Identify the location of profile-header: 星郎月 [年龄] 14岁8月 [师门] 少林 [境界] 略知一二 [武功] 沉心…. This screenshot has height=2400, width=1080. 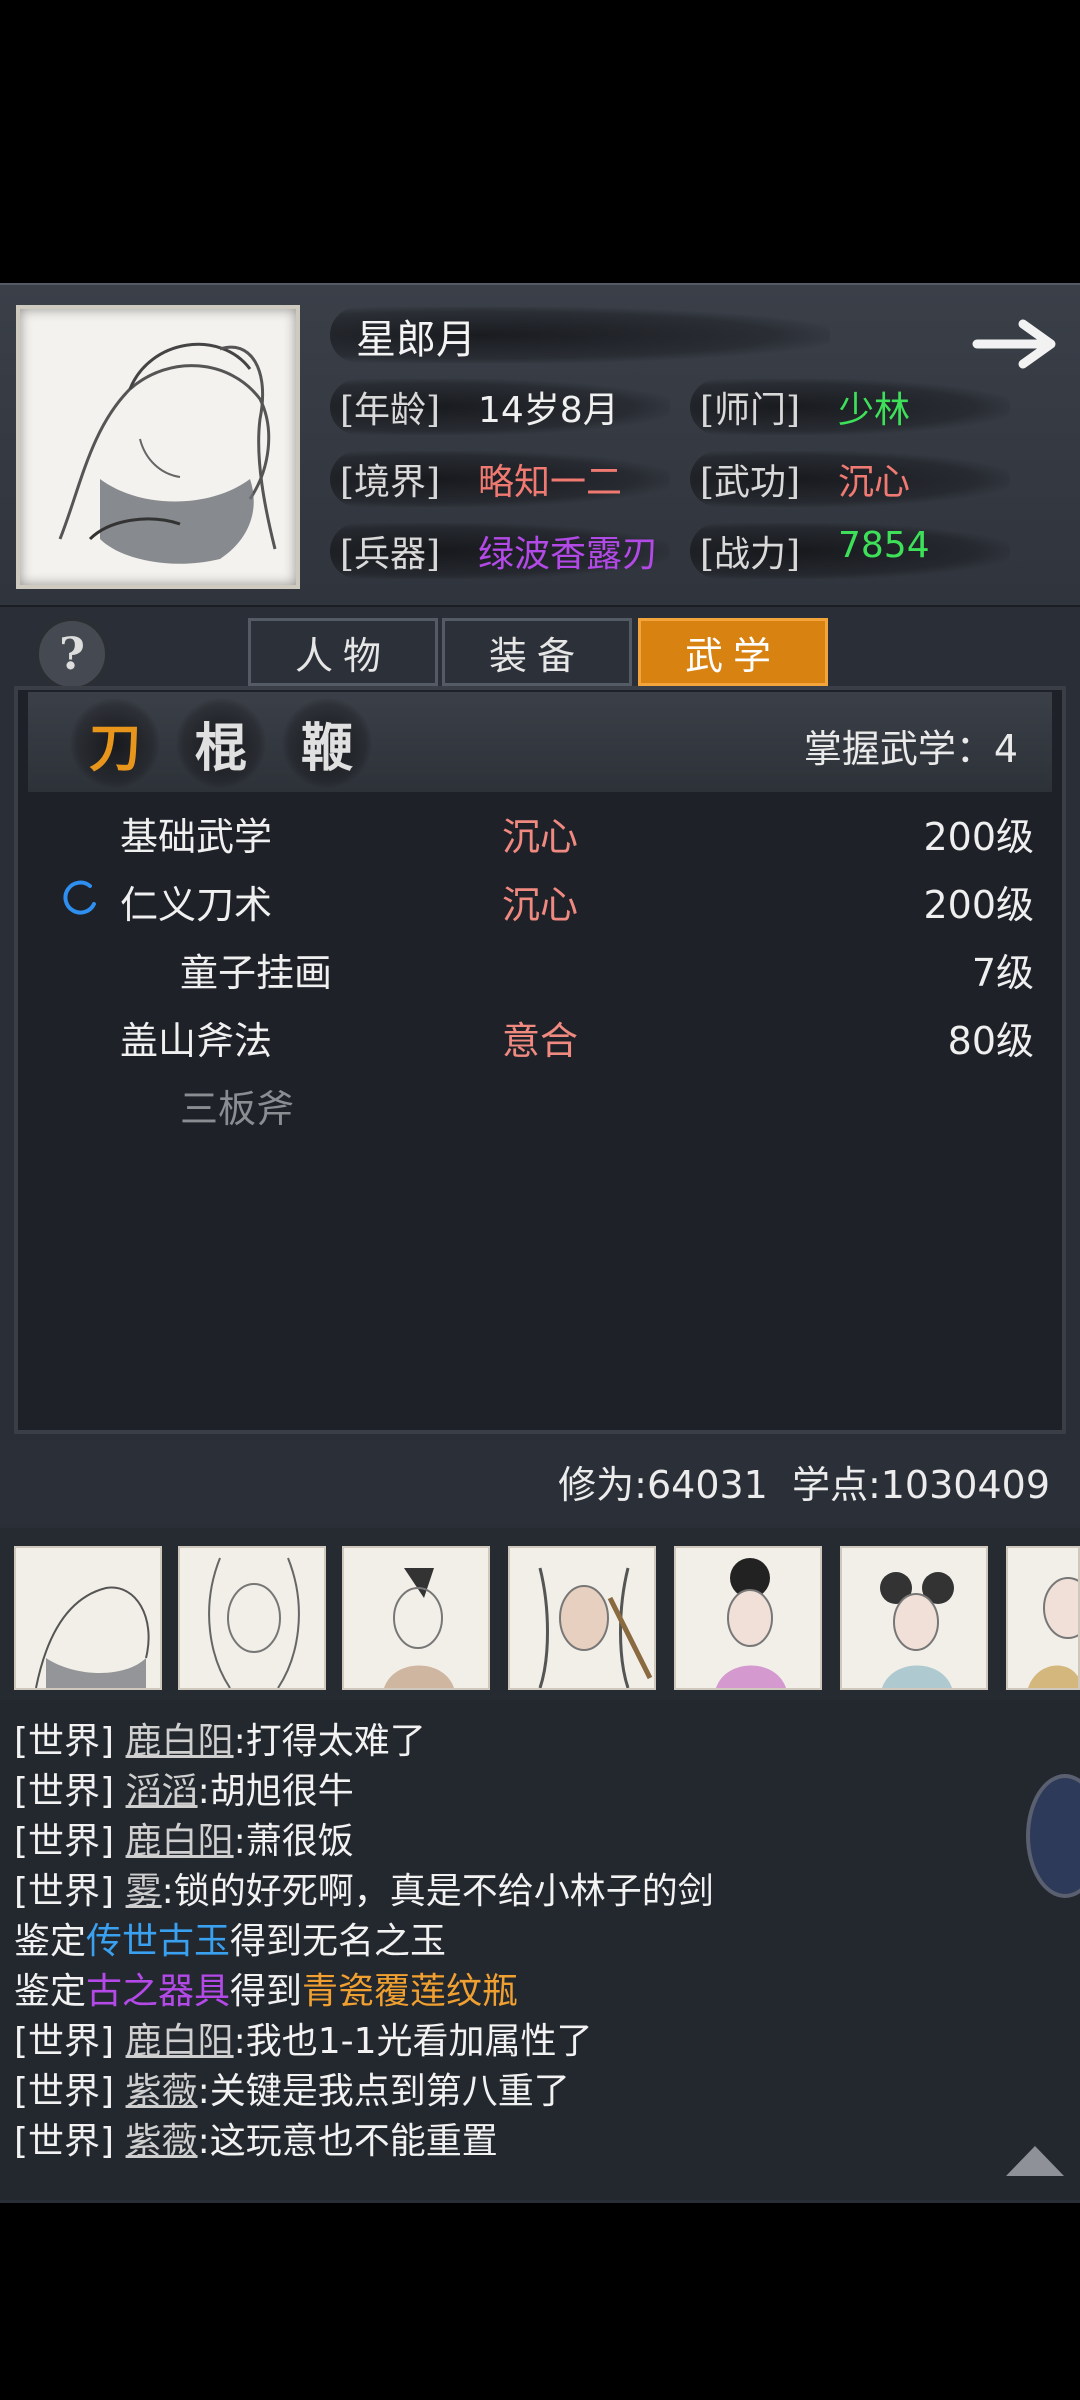
(540, 445).